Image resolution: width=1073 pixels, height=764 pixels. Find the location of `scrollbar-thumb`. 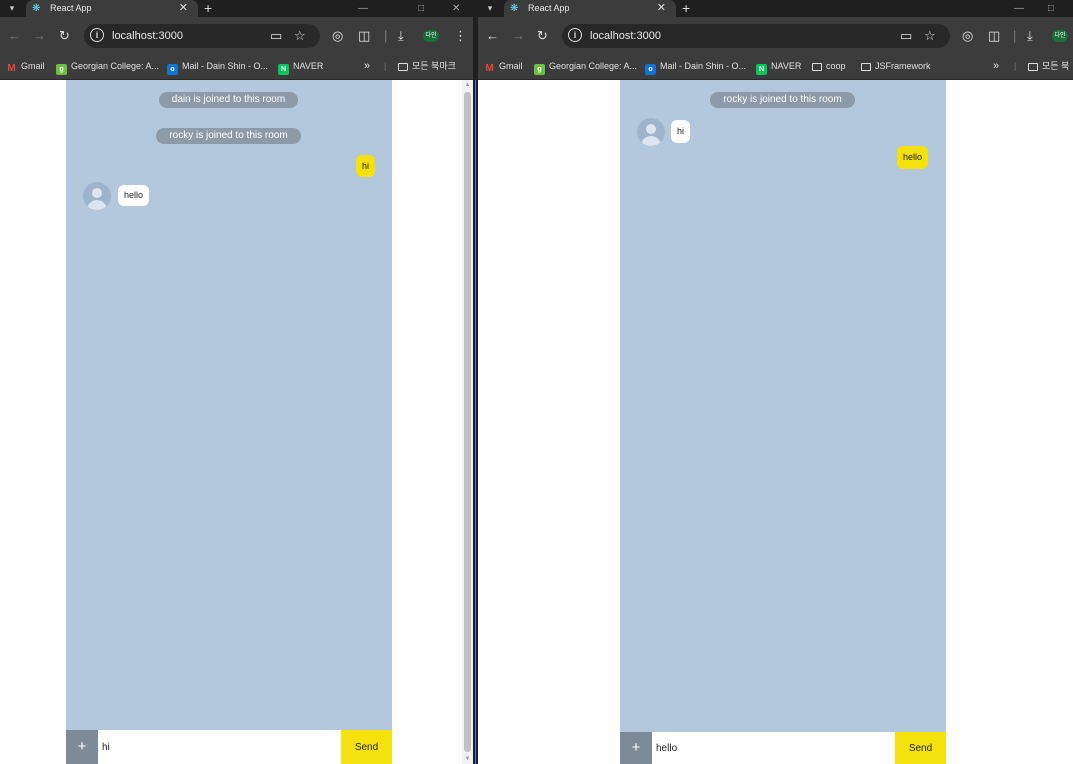

scrollbar-thumb is located at coordinates (467, 422).